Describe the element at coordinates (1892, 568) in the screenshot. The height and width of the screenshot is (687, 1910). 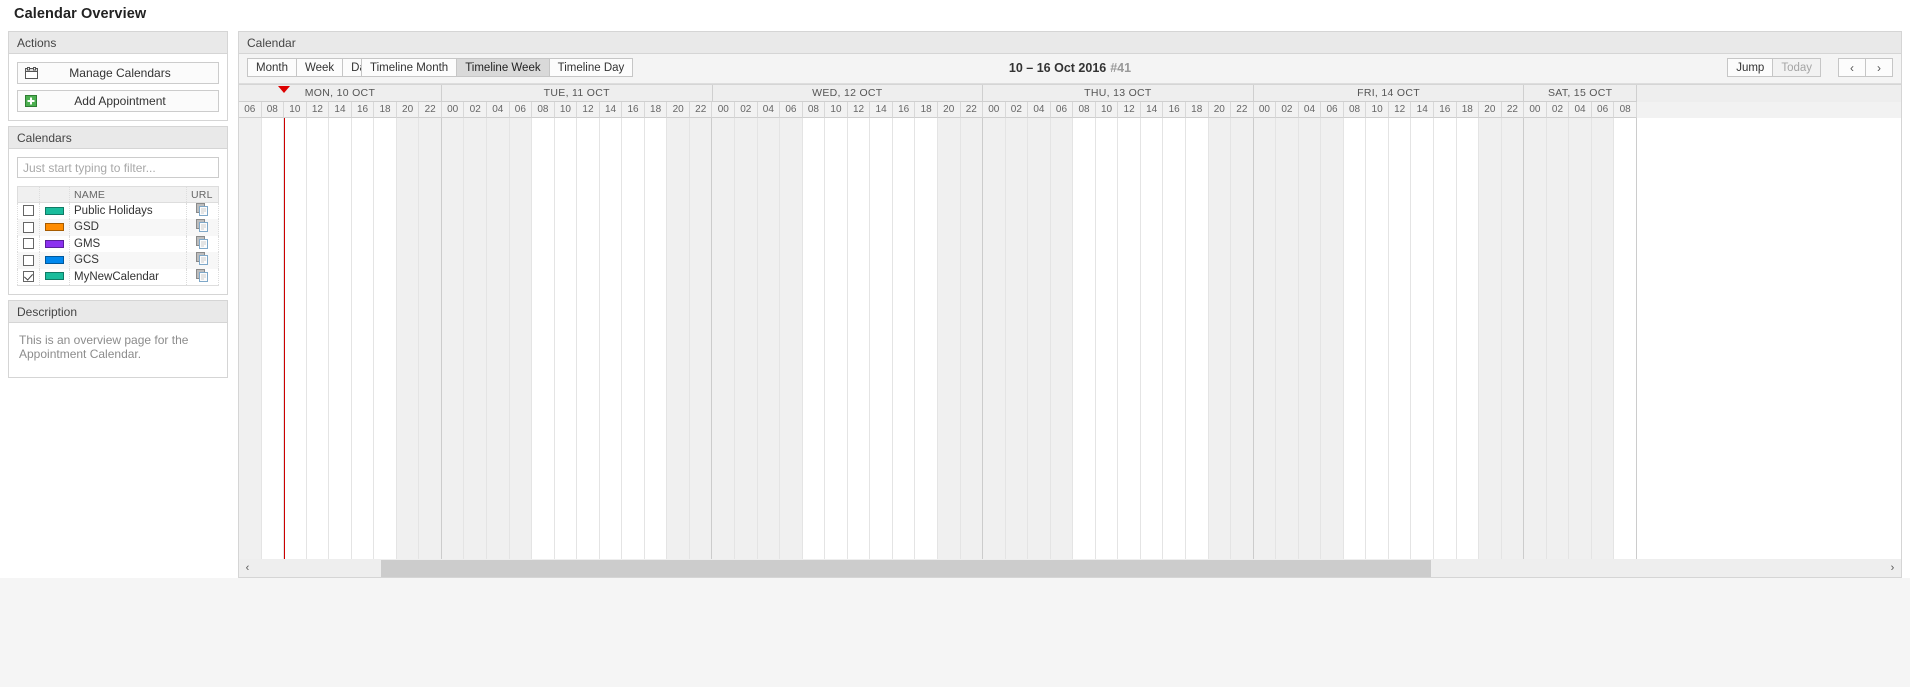
I see `scroll-right-arrow-icon: ›` at that location.